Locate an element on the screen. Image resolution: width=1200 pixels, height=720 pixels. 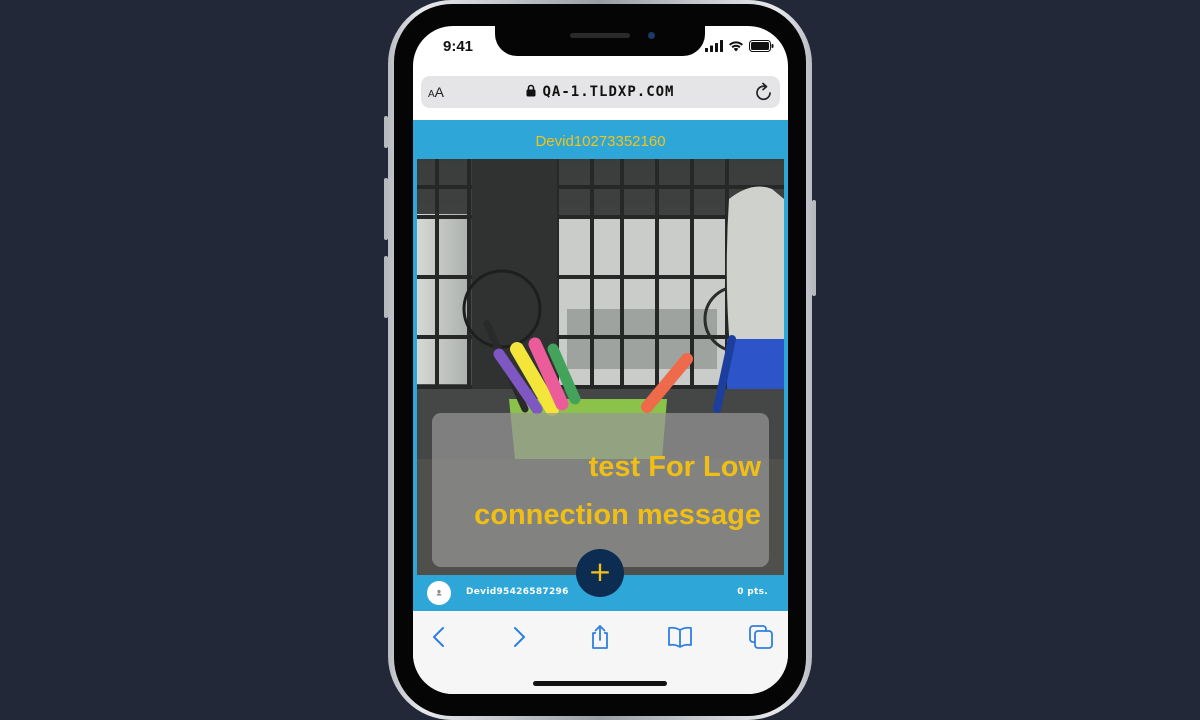
url-address: QA-1.TLDXP.COM is located at coordinates (600, 92).